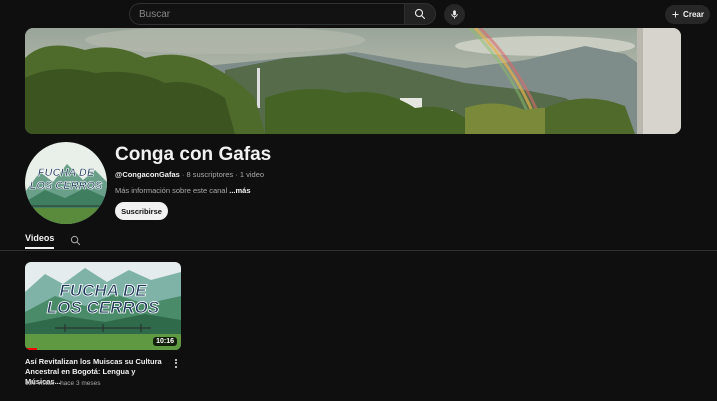  Describe the element at coordinates (40, 239) in the screenshot. I see `tab-videos: Videos` at that location.